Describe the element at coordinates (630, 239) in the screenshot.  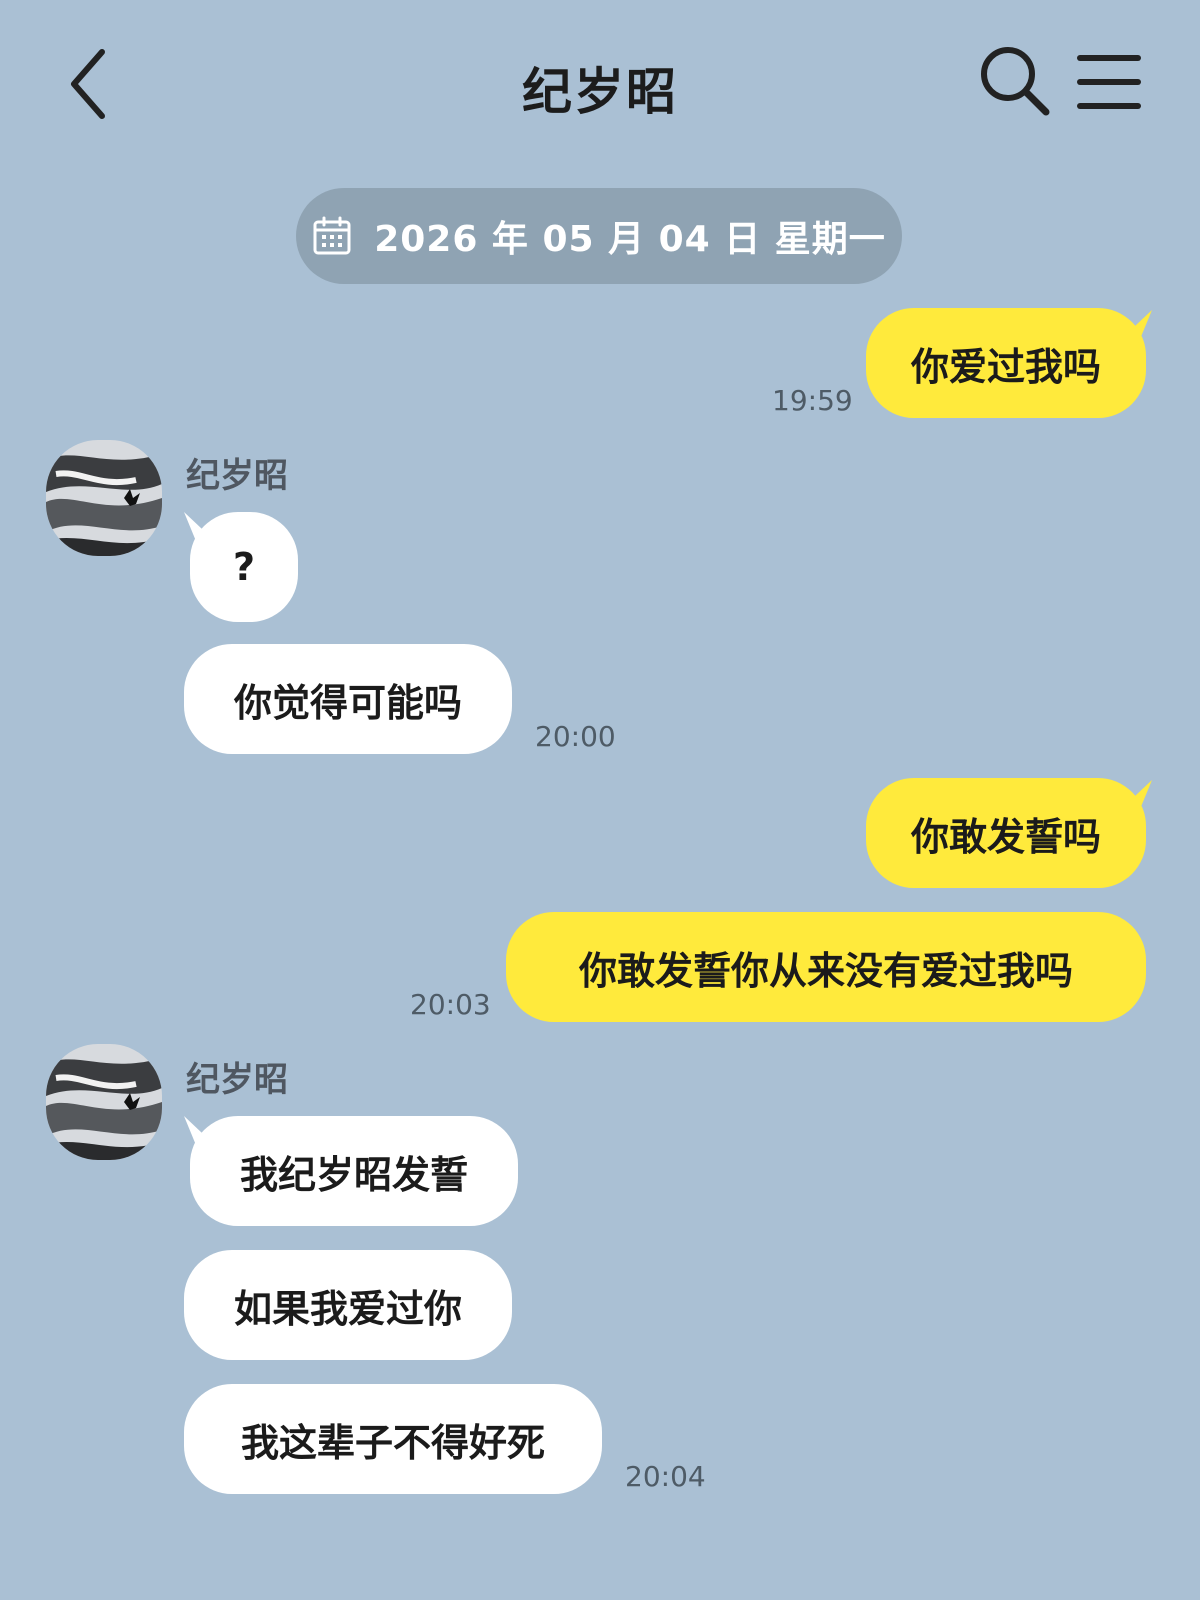
I see `date-text: 2026 年 05 月 04 日 星期一` at that location.